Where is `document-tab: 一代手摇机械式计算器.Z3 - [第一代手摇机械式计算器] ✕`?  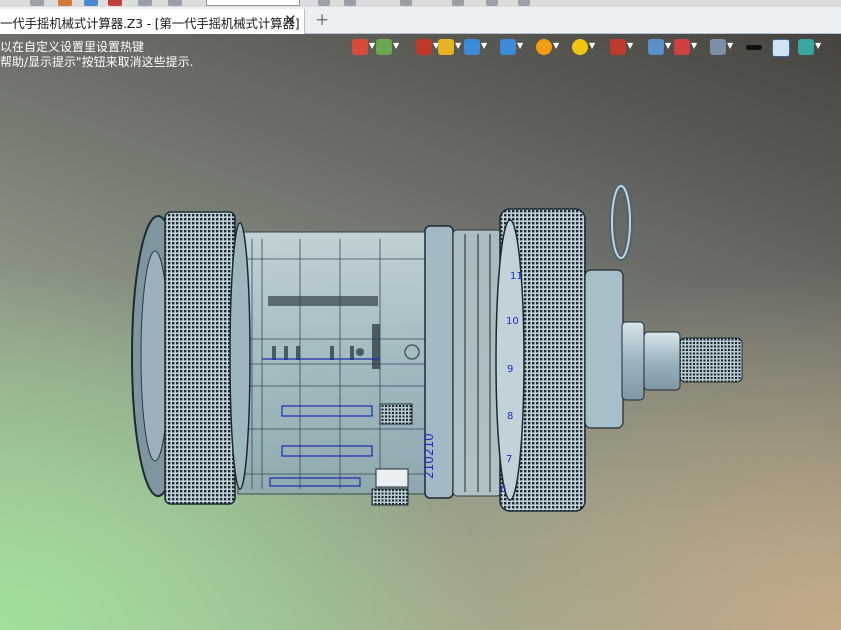 document-tab: 一代手摇机械式计算器.Z3 - [第一代手摇机械式计算器] ✕ is located at coordinates (152, 21).